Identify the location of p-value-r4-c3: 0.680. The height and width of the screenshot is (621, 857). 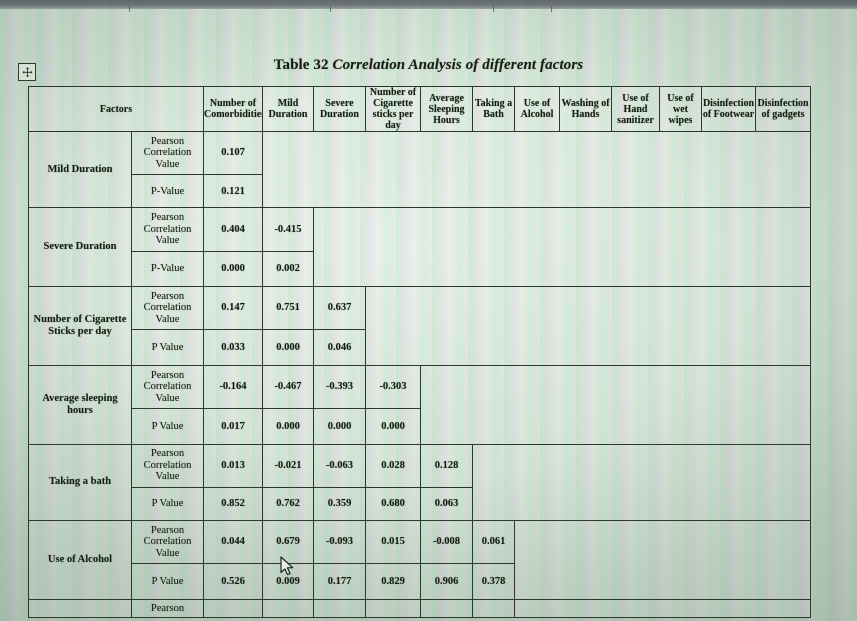
(393, 503).